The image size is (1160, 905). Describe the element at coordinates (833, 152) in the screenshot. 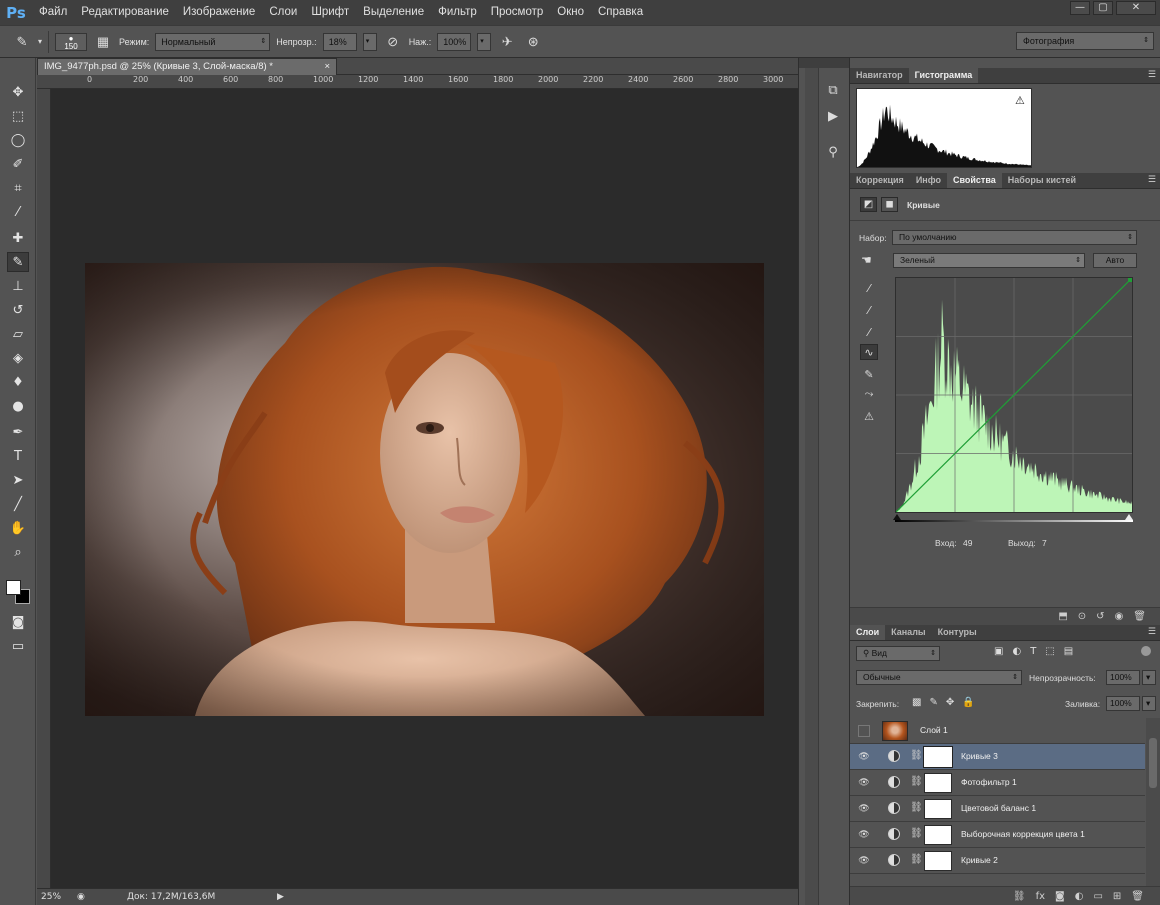

I see `brush-presets-panel-icon: ⚲` at that location.